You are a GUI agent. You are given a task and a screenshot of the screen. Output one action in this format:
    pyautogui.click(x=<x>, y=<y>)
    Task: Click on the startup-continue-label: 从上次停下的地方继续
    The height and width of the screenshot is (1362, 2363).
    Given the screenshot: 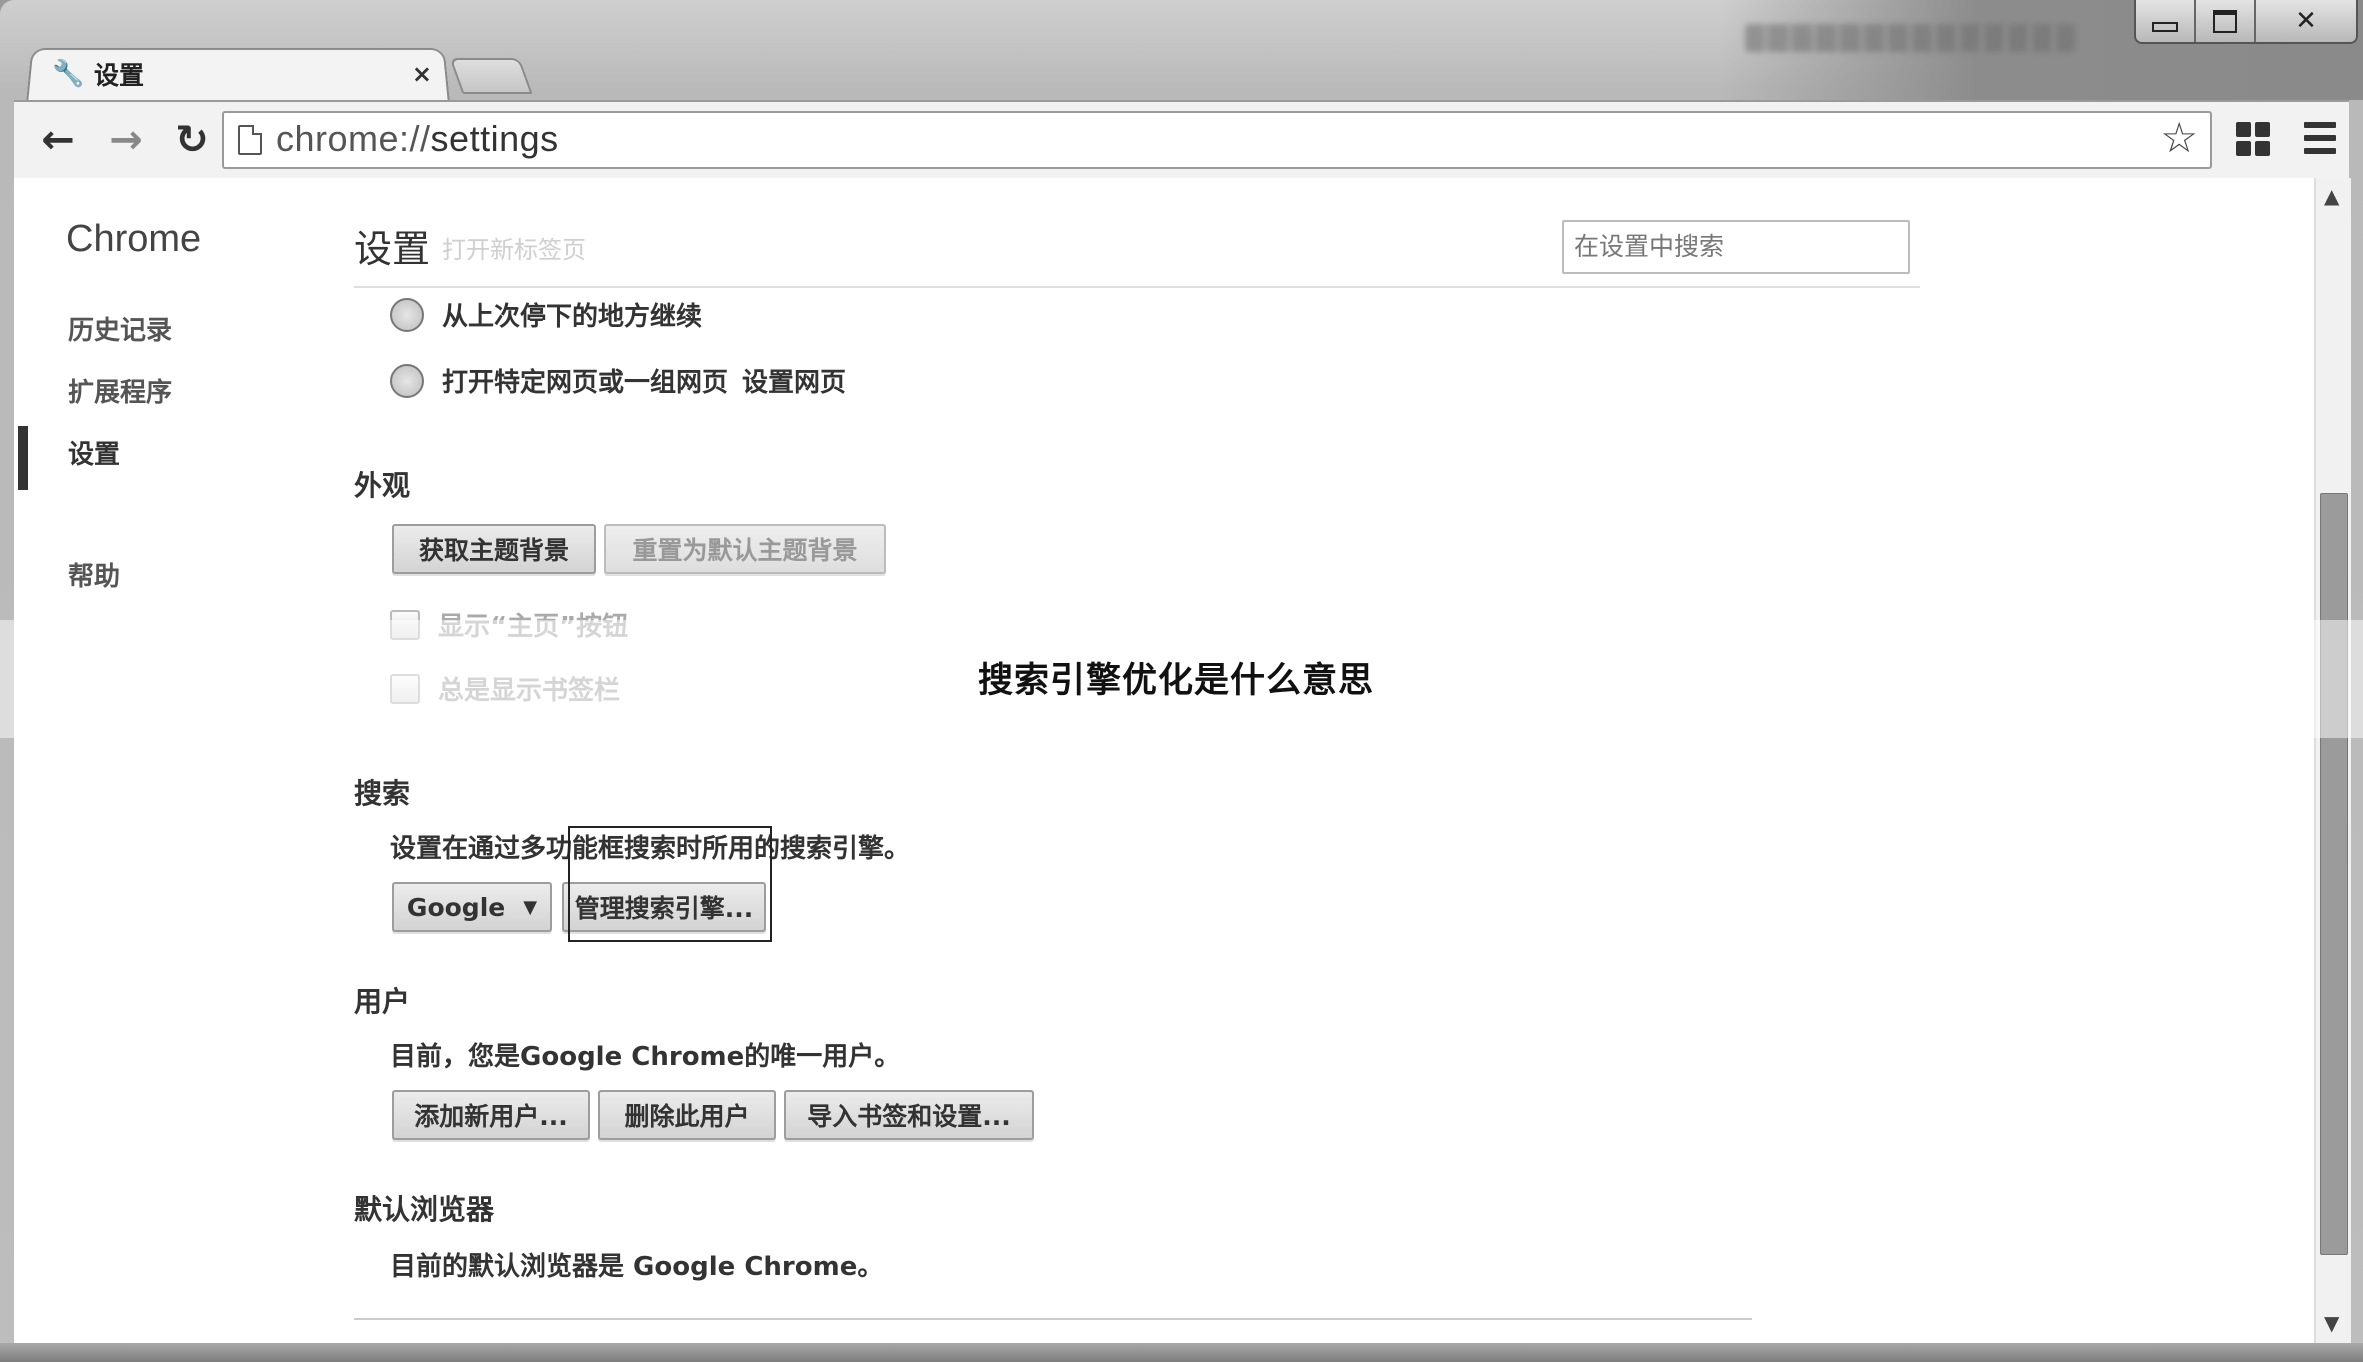 What is the action you would take?
    pyautogui.click(x=572, y=317)
    